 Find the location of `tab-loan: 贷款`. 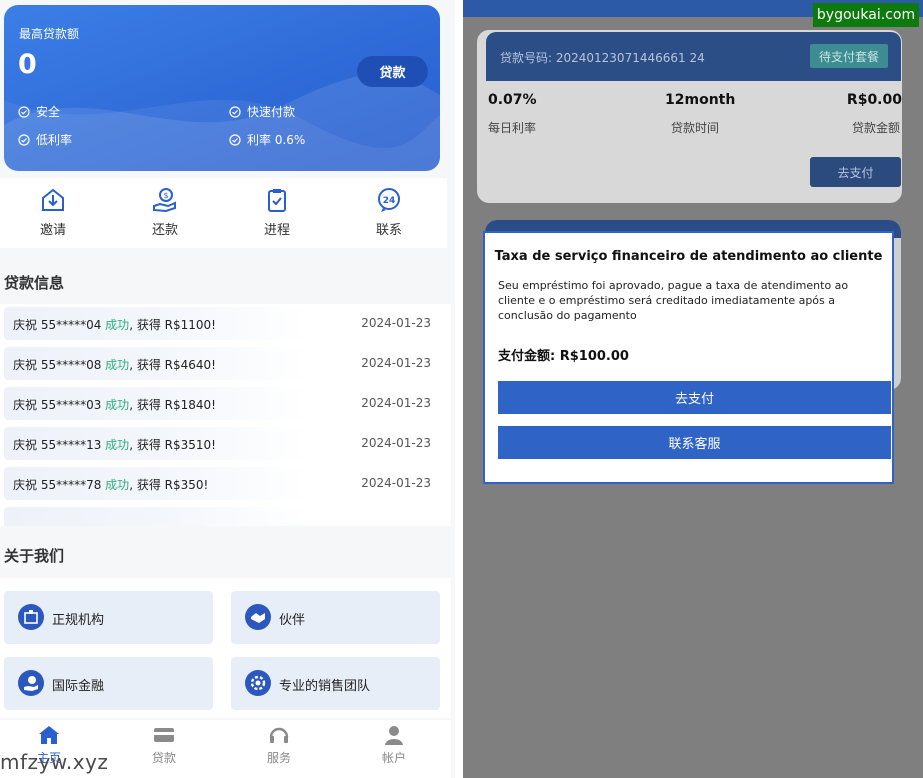

tab-loan: 贷款 is located at coordinates (164, 745).